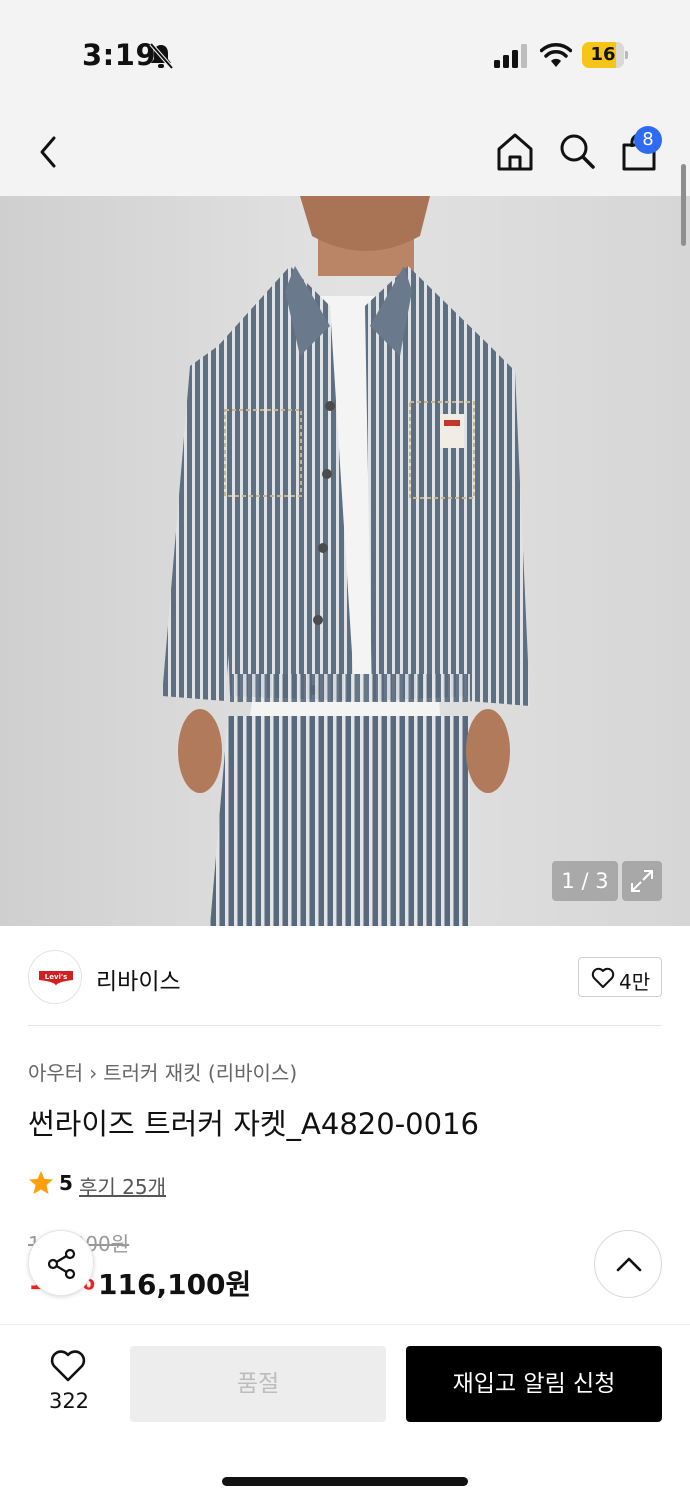  What do you see at coordinates (648, 140) in the screenshot?
I see `cart-count-badge: 8` at bounding box center [648, 140].